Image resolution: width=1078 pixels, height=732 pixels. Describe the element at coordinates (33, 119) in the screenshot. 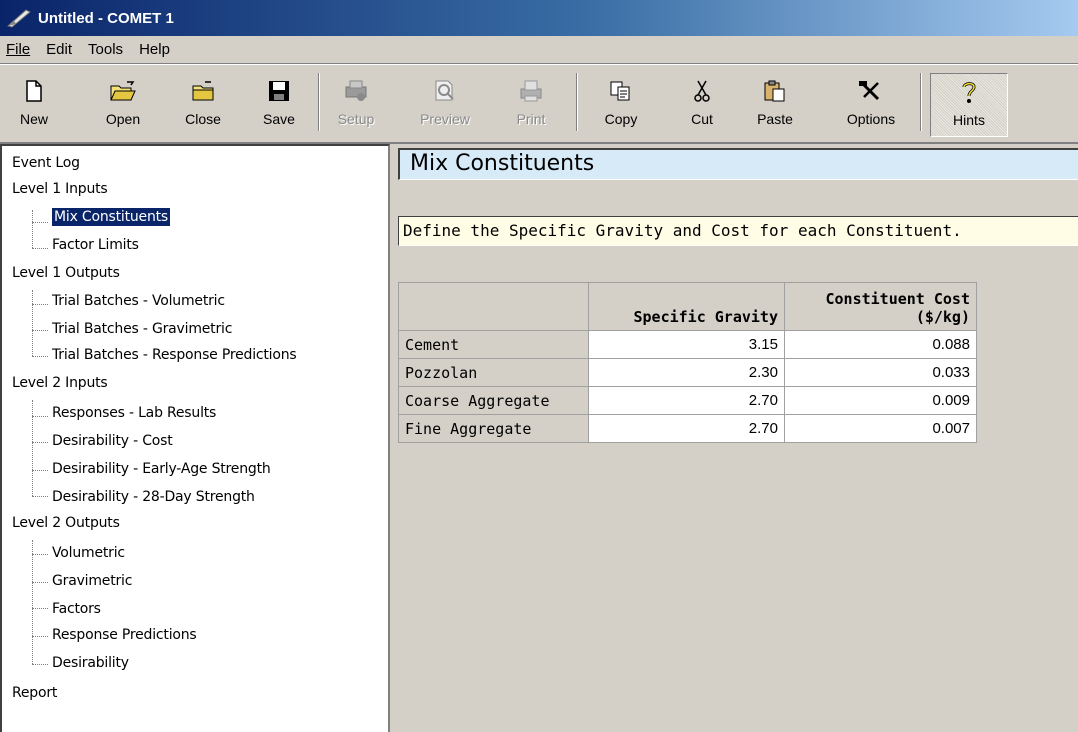

I see `new-label: New` at that location.